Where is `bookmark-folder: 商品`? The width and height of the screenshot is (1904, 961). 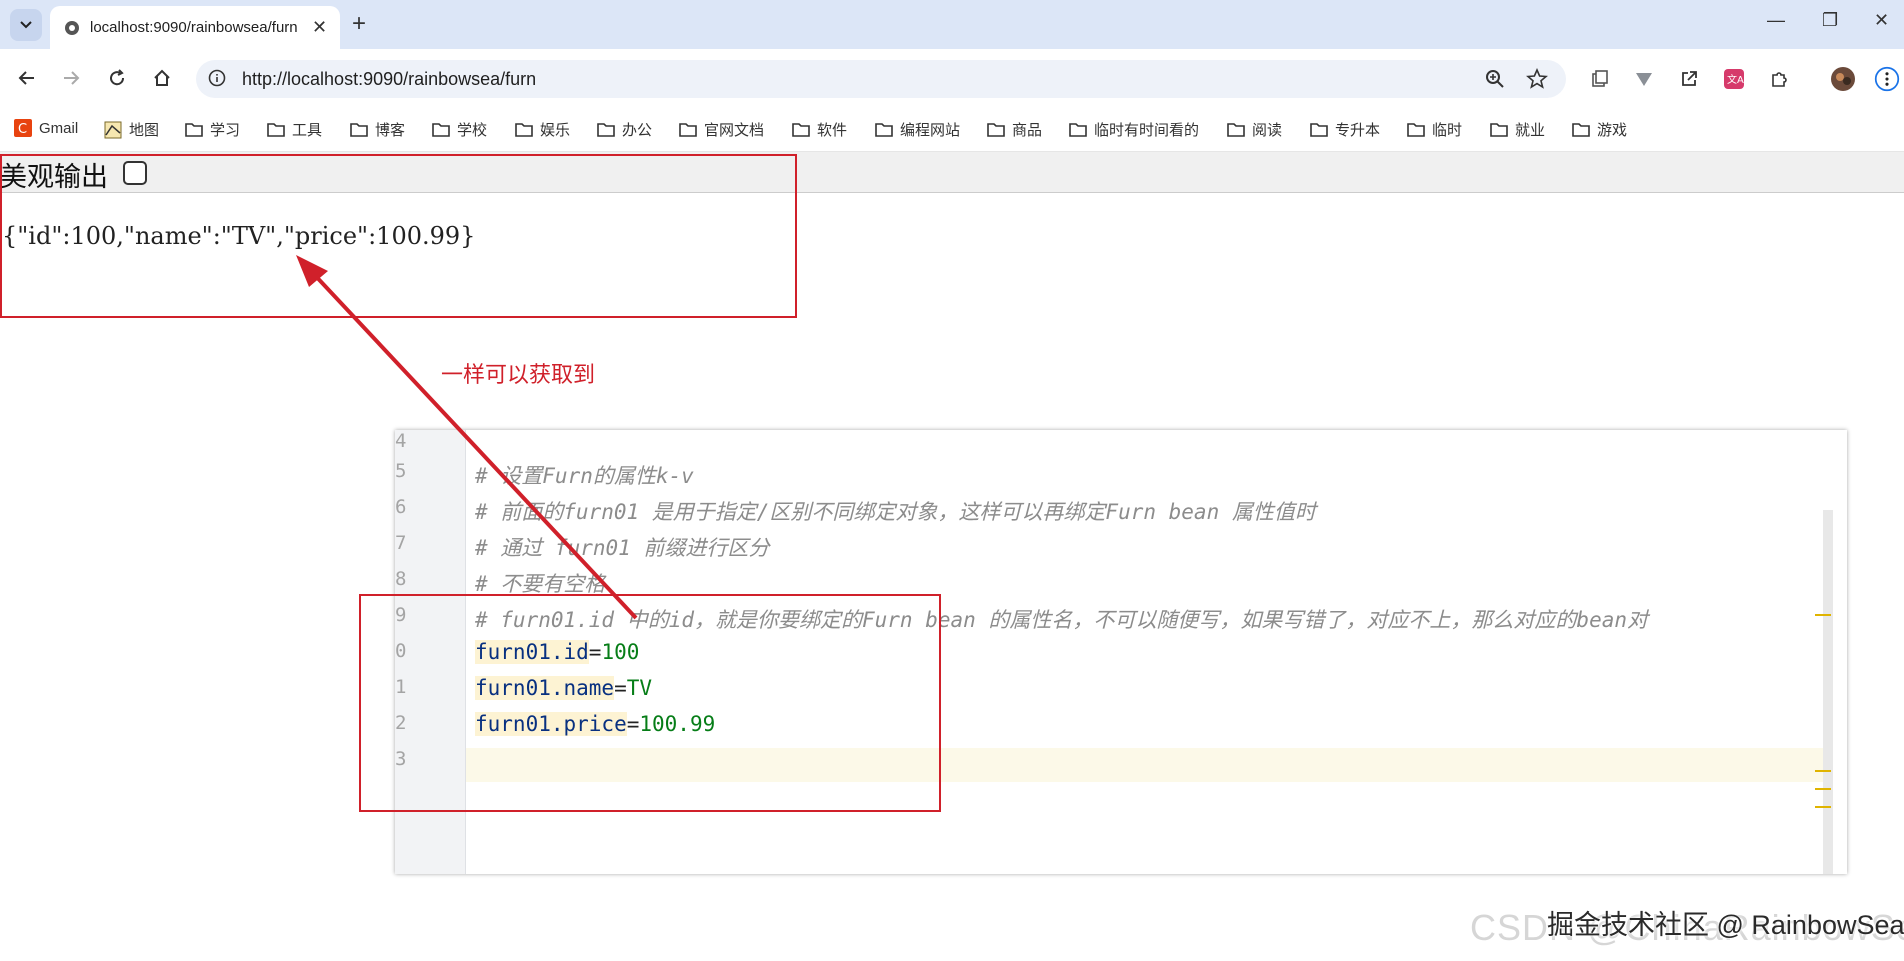 bookmark-folder: 商品 is located at coordinates (1014, 129).